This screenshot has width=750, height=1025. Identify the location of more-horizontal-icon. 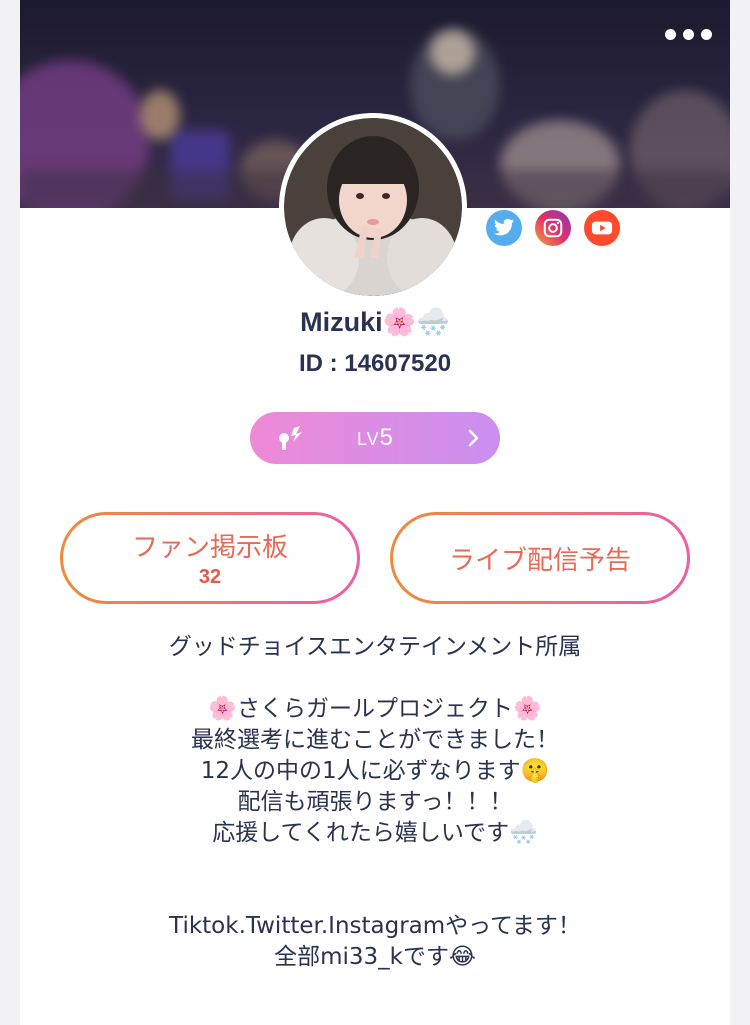
(670, 34).